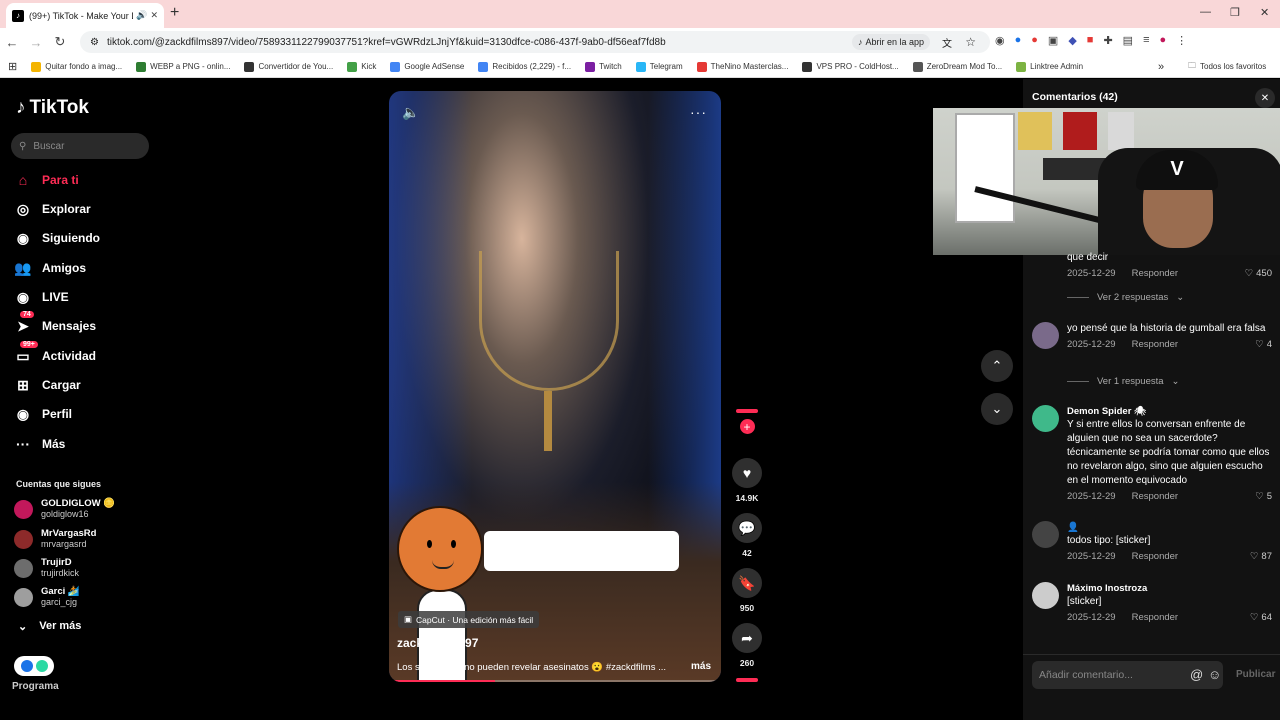  Describe the element at coordinates (1127, 675) in the screenshot. I see `comment-input: Añadir comentario... @ ☺` at that location.